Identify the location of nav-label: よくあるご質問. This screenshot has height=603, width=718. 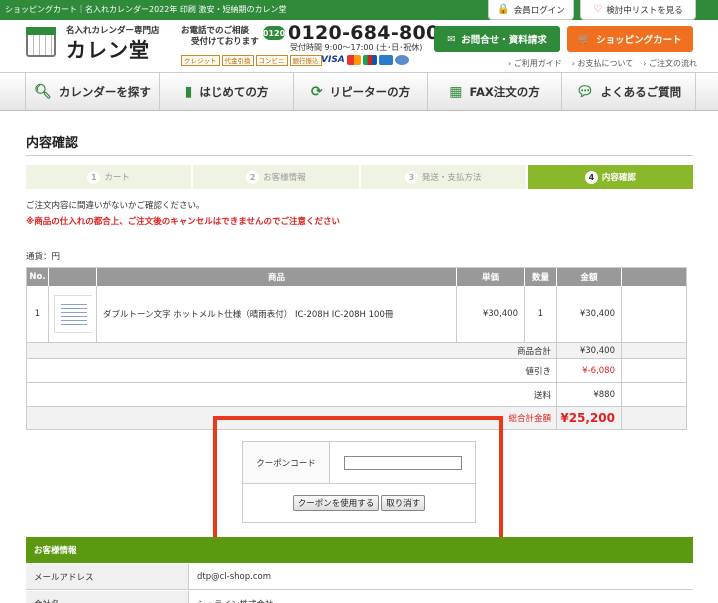
(641, 91).